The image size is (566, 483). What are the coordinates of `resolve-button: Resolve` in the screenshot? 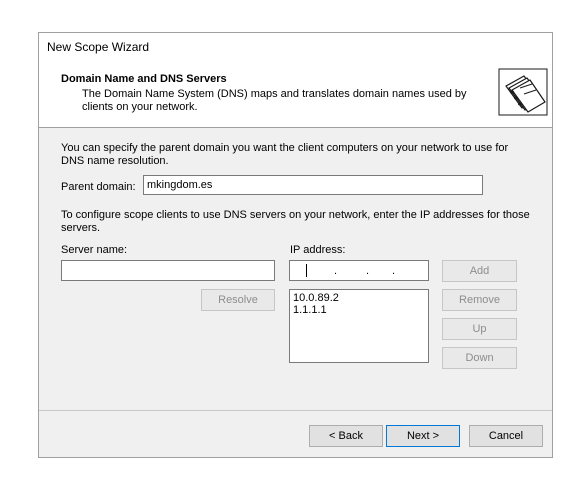 It's located at (238, 300).